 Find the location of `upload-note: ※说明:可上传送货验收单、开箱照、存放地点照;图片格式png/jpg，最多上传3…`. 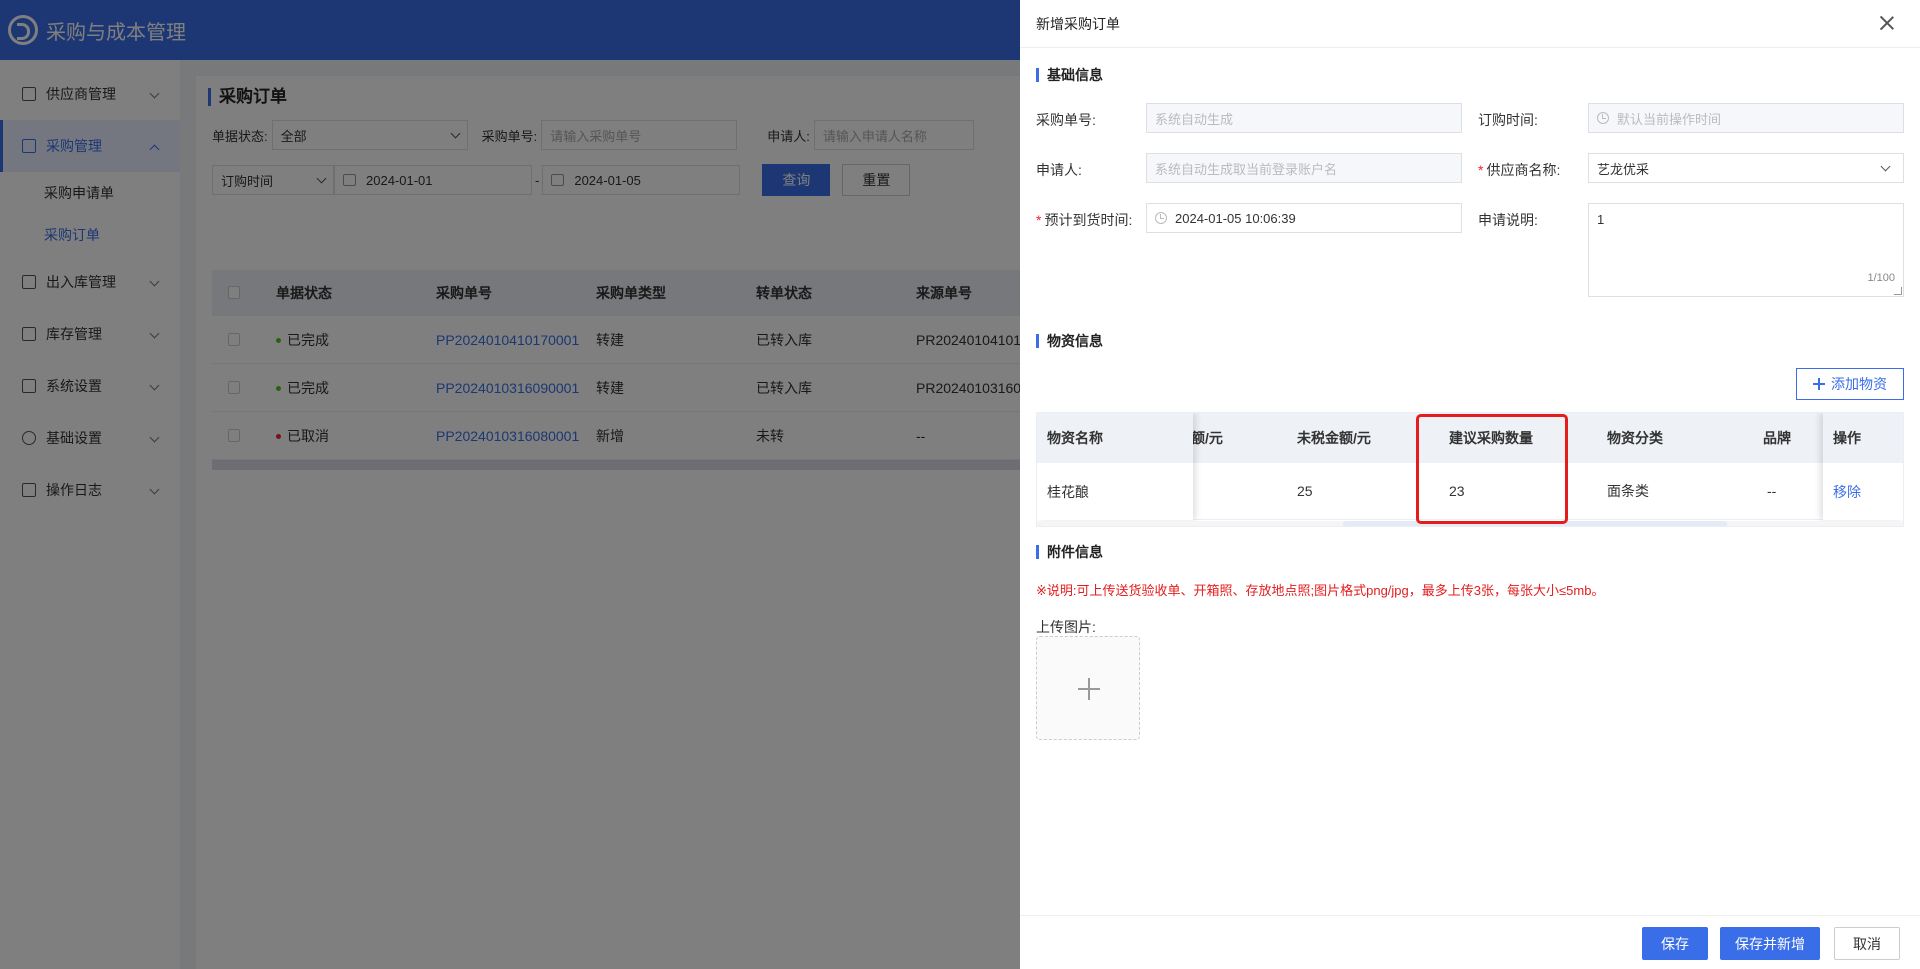

upload-note: ※说明:可上传送货验收单、开箱照、存放地点照;图片格式png/jpg，最多上传3… is located at coordinates (1320, 590).